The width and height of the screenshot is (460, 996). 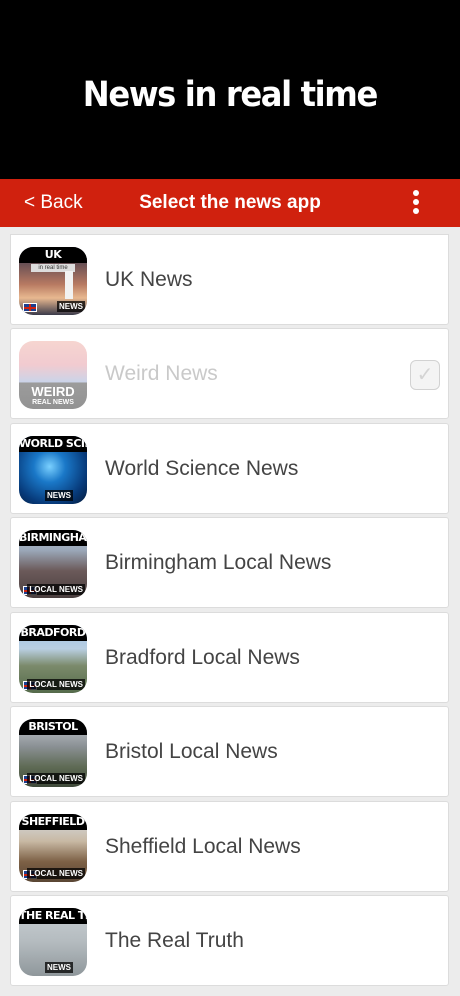 I want to click on weird-news-app-icon: WEIRD REAL NEWS, so click(x=53, y=375).